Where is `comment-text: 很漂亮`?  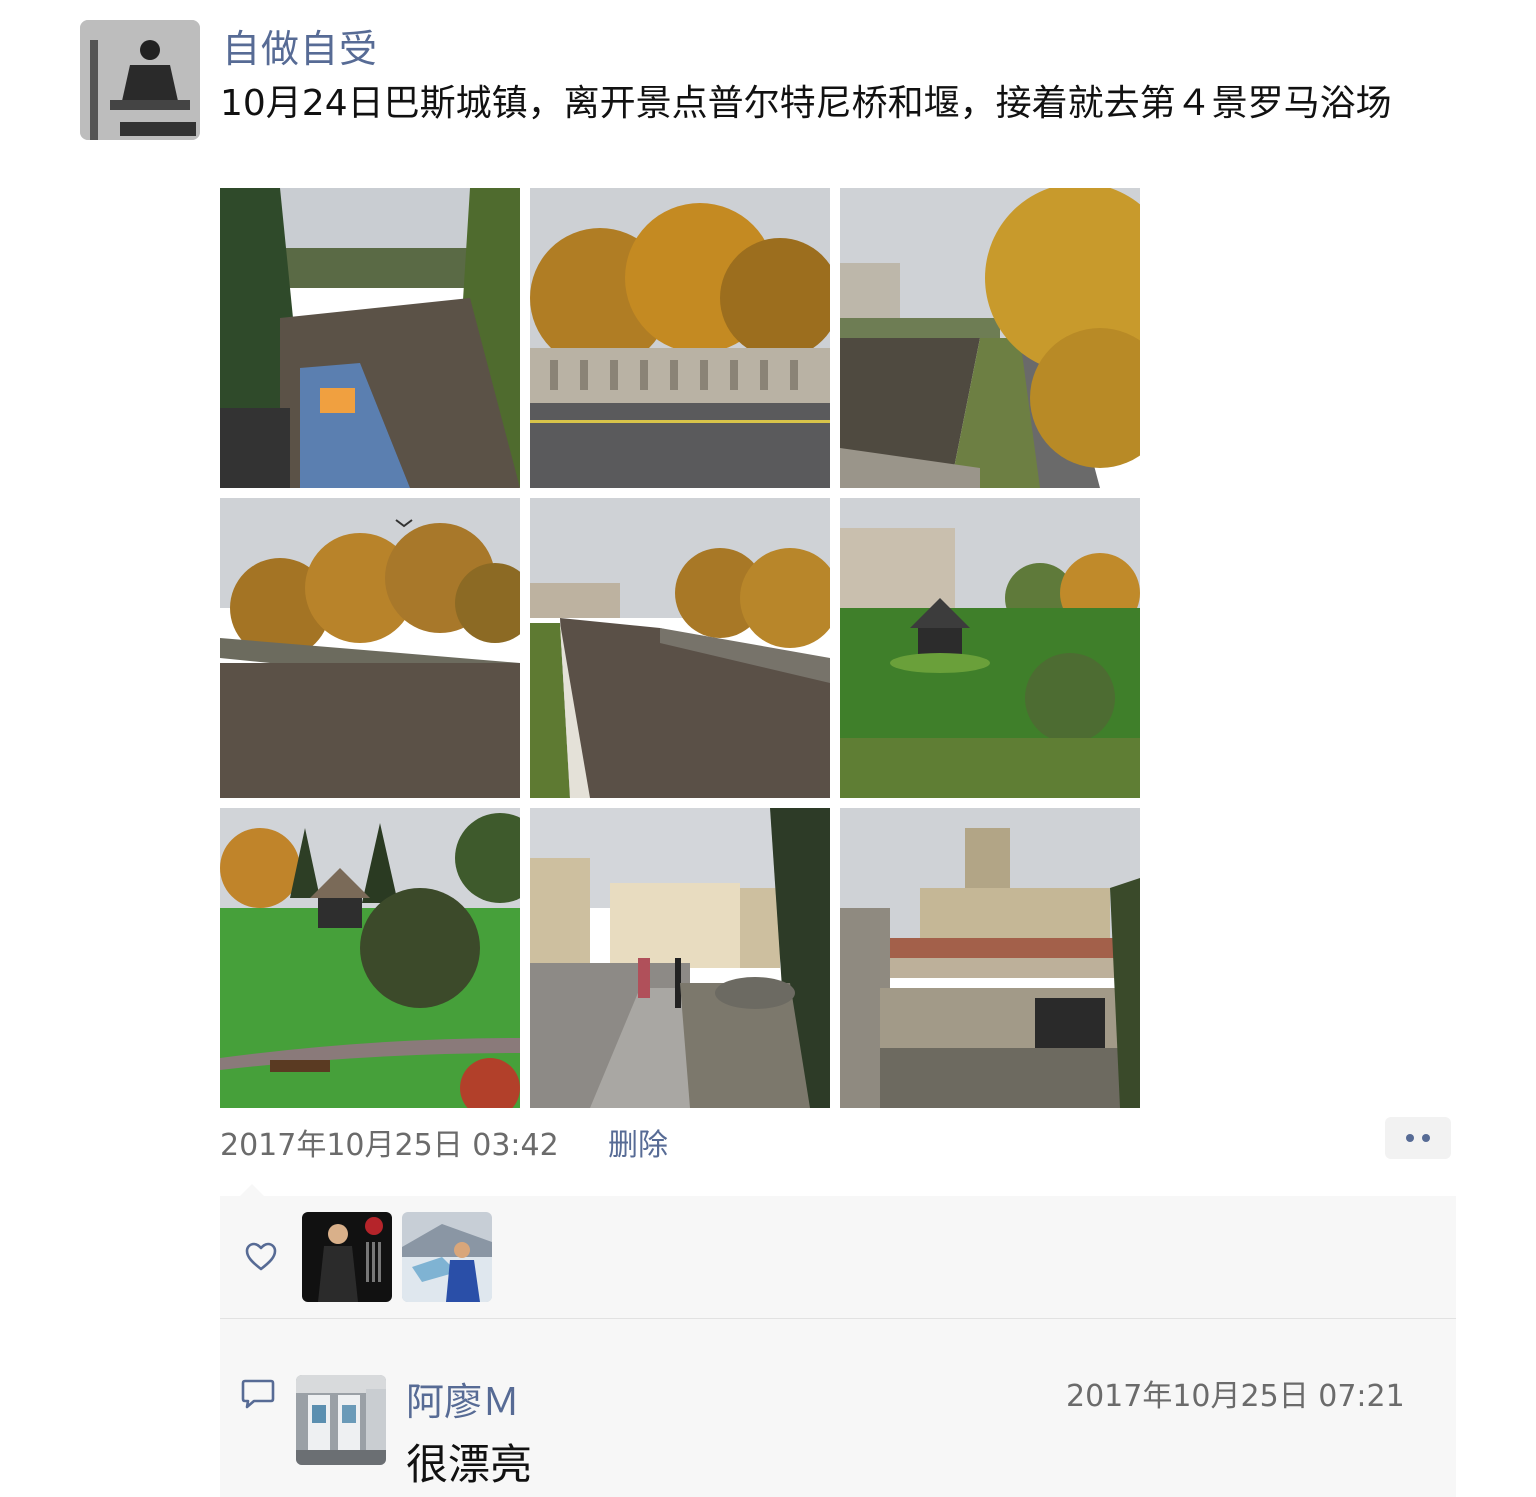 comment-text: 很漂亮 is located at coordinates (469, 1464).